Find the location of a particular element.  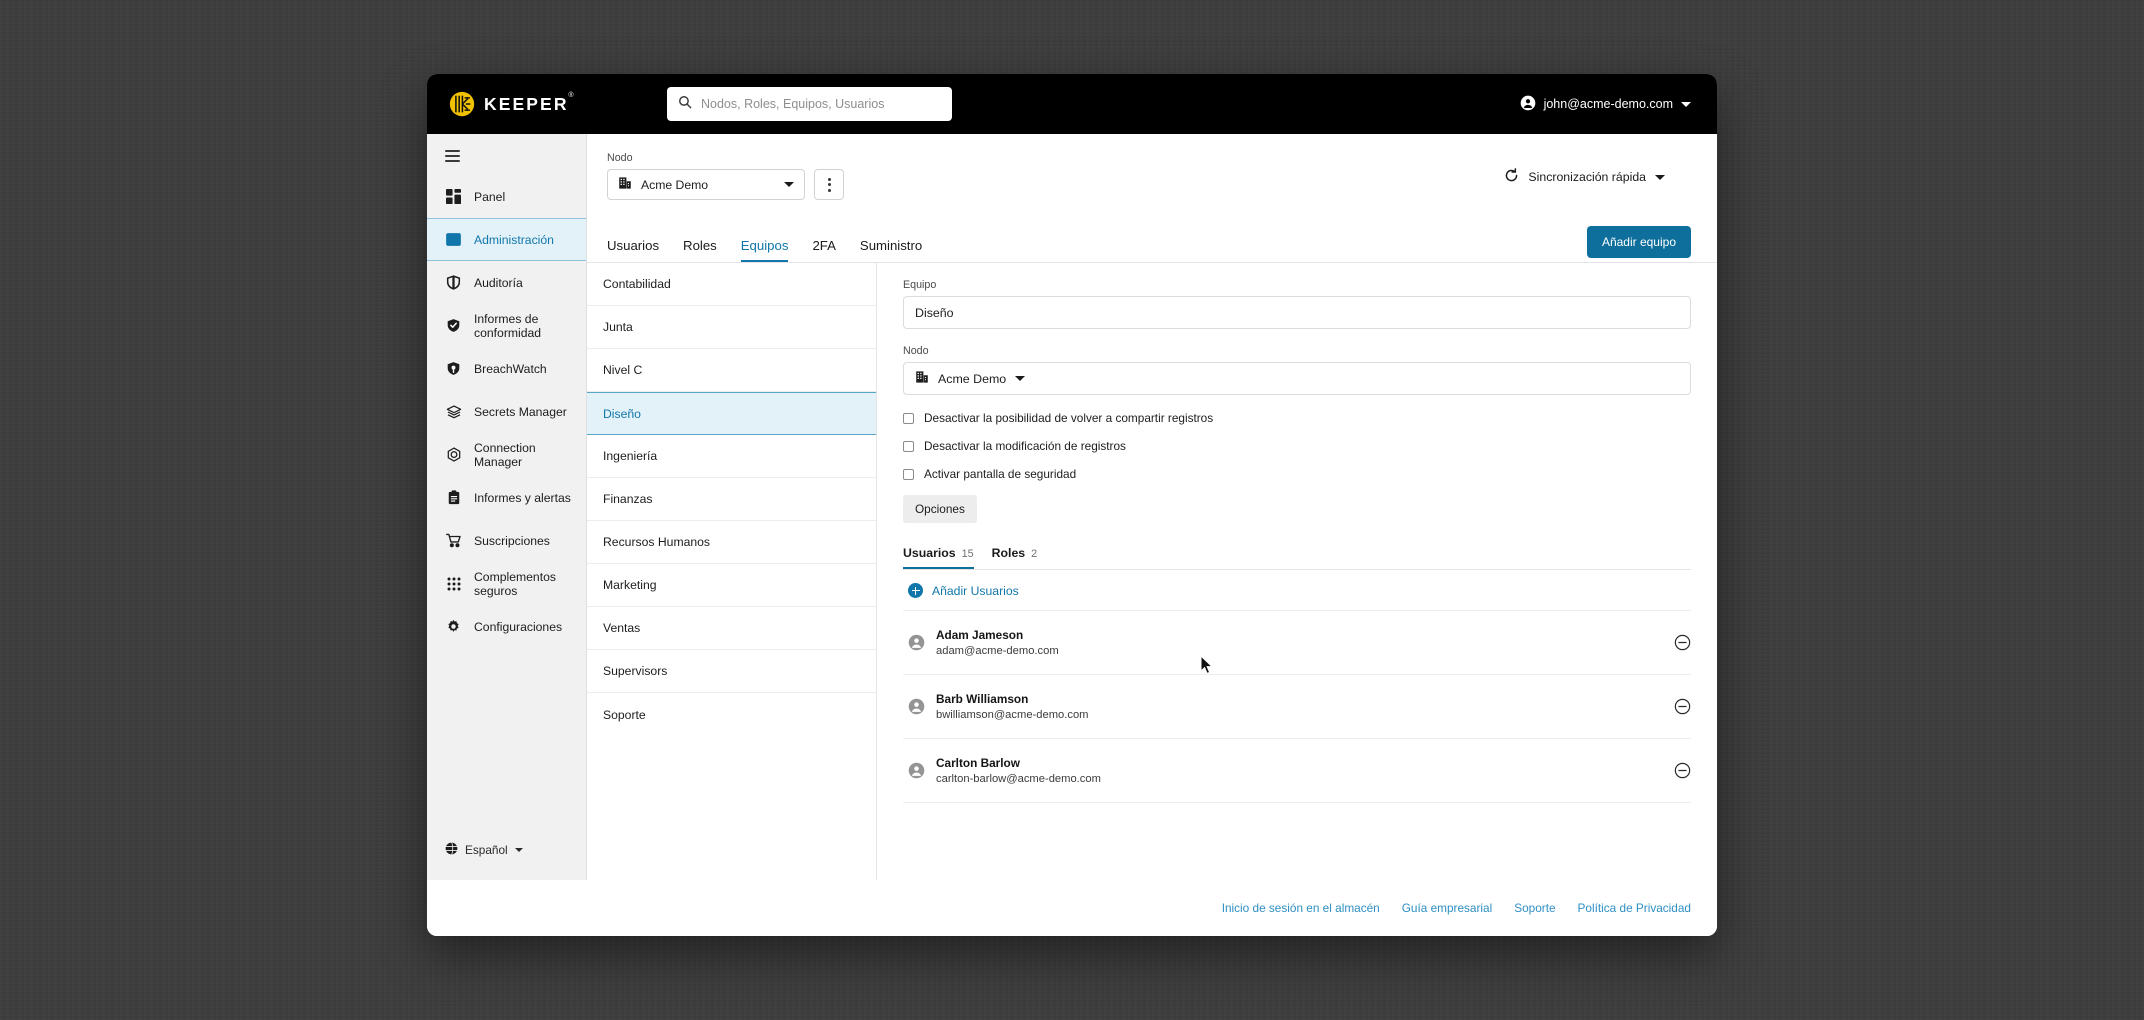

team-row: Ingeniería is located at coordinates (731, 456).